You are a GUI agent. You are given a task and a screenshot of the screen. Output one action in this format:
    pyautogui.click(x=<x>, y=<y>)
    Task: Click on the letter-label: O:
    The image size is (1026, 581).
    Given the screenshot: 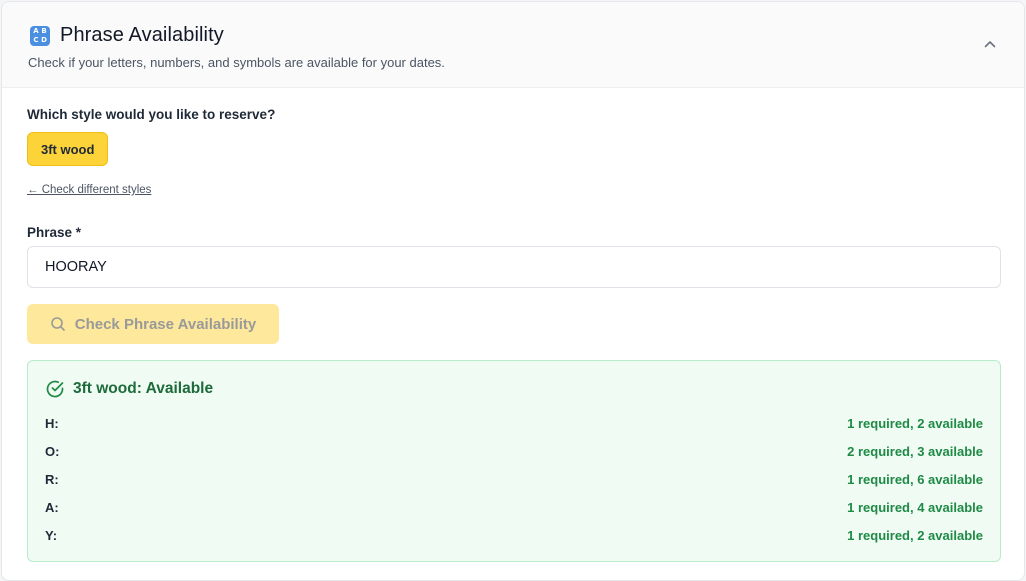 What is the action you would take?
    pyautogui.click(x=52, y=451)
    